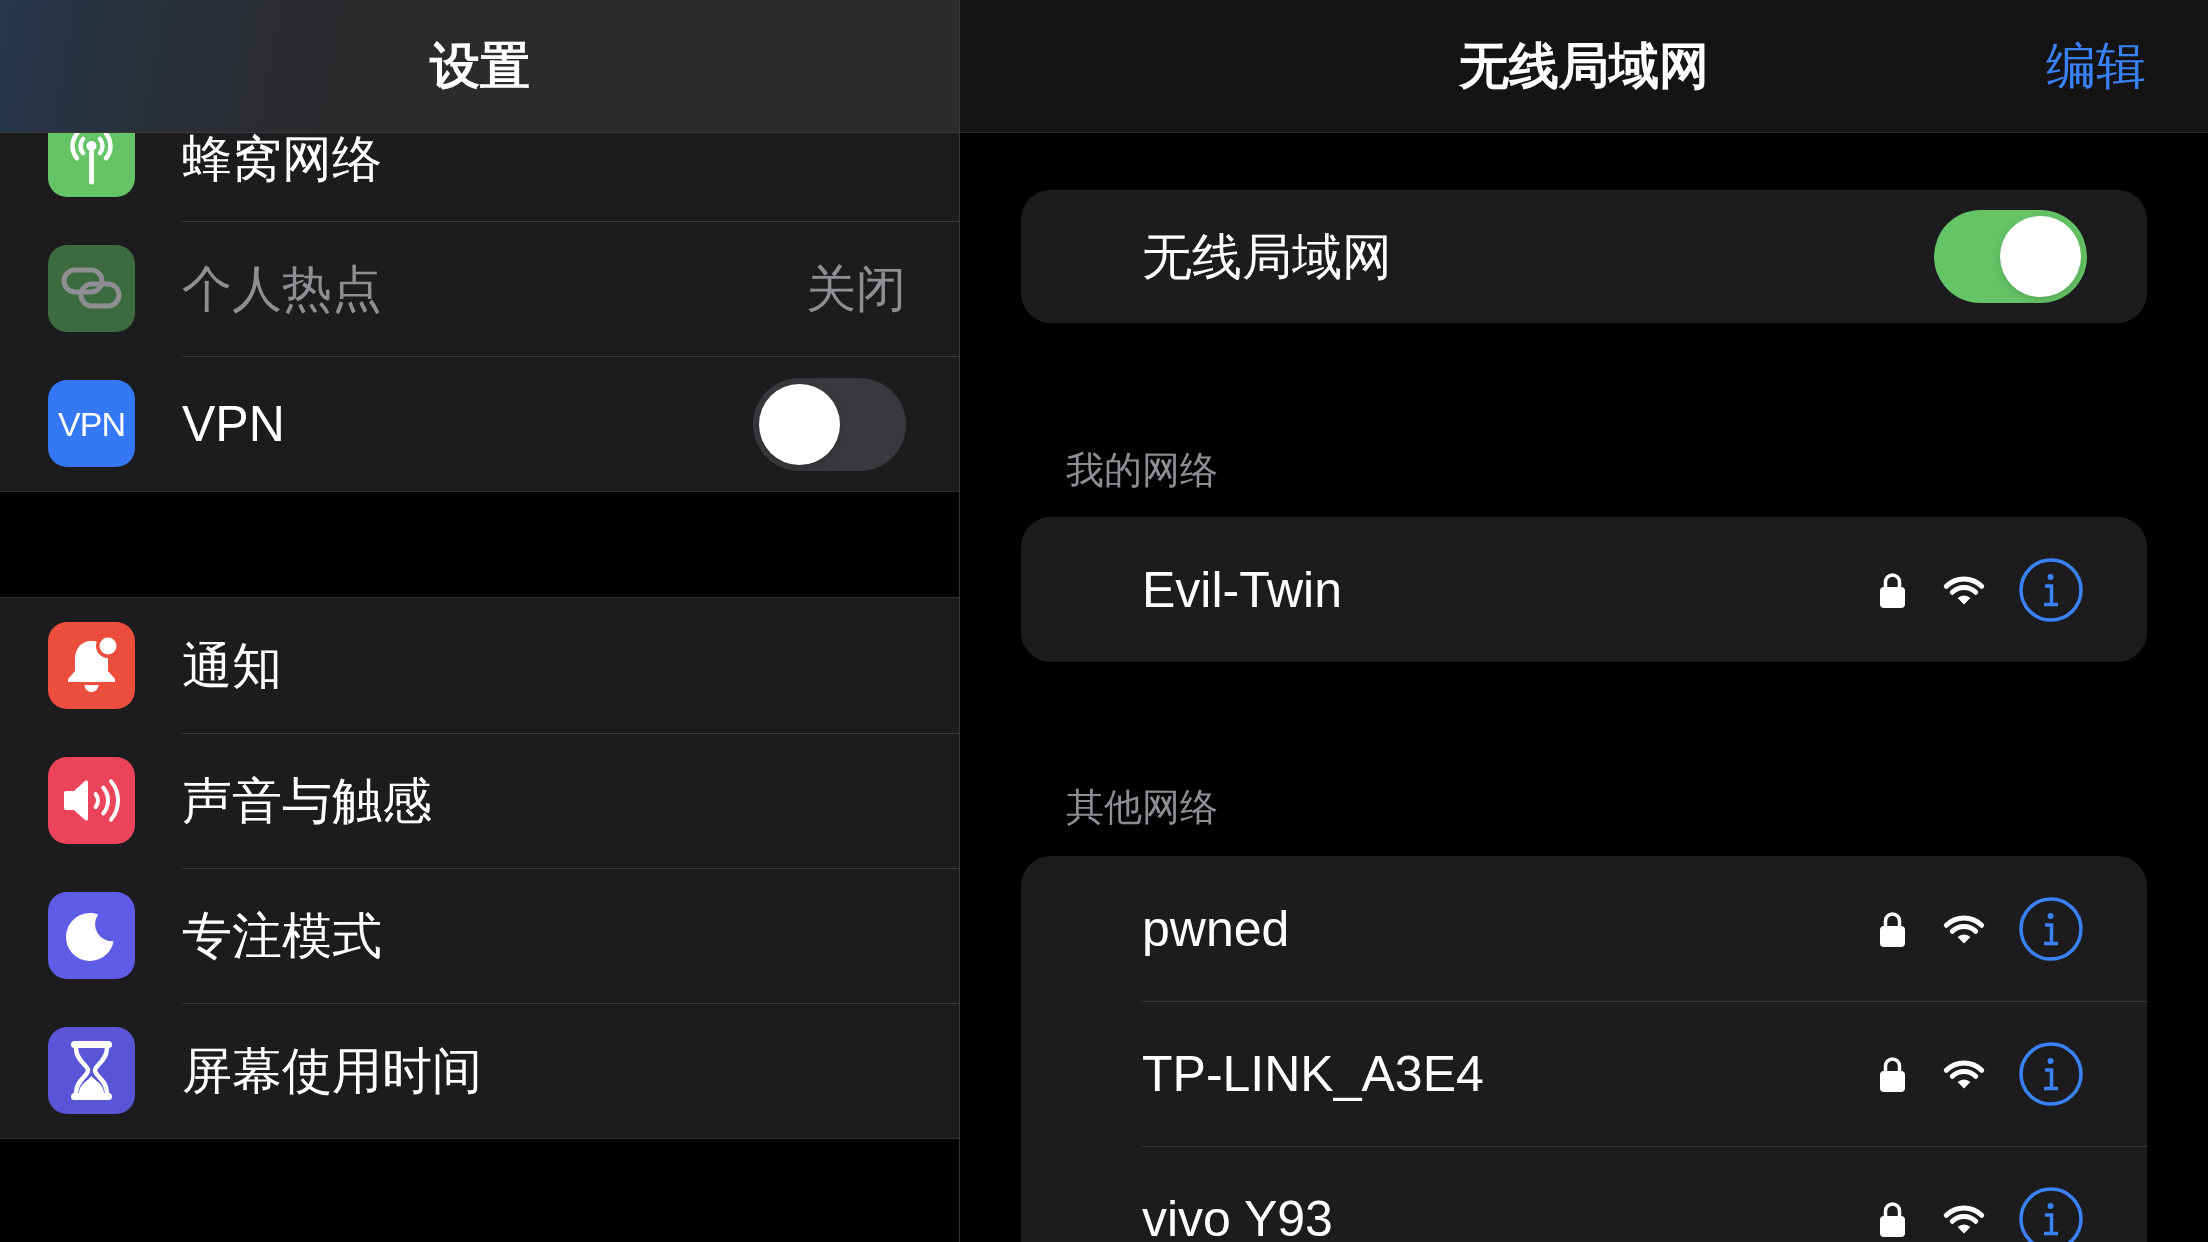  Describe the element at coordinates (1584, 66) in the screenshot. I see `navigation-title: 无线局域网` at that location.